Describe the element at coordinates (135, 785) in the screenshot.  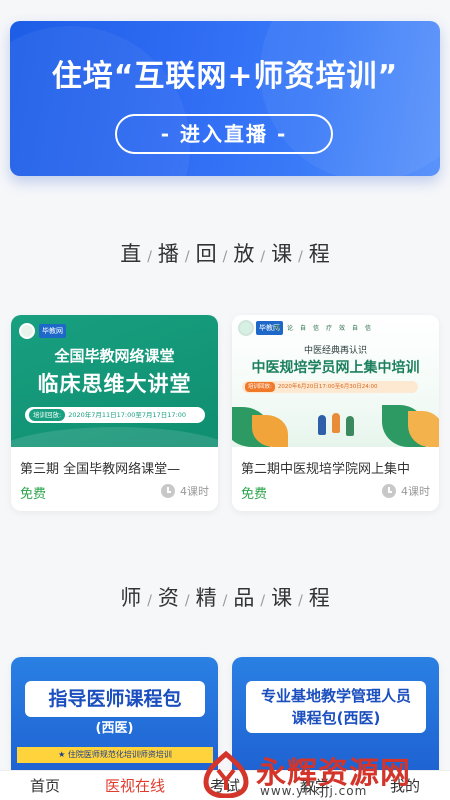
I see `nav-video-online: 医视在线` at that location.